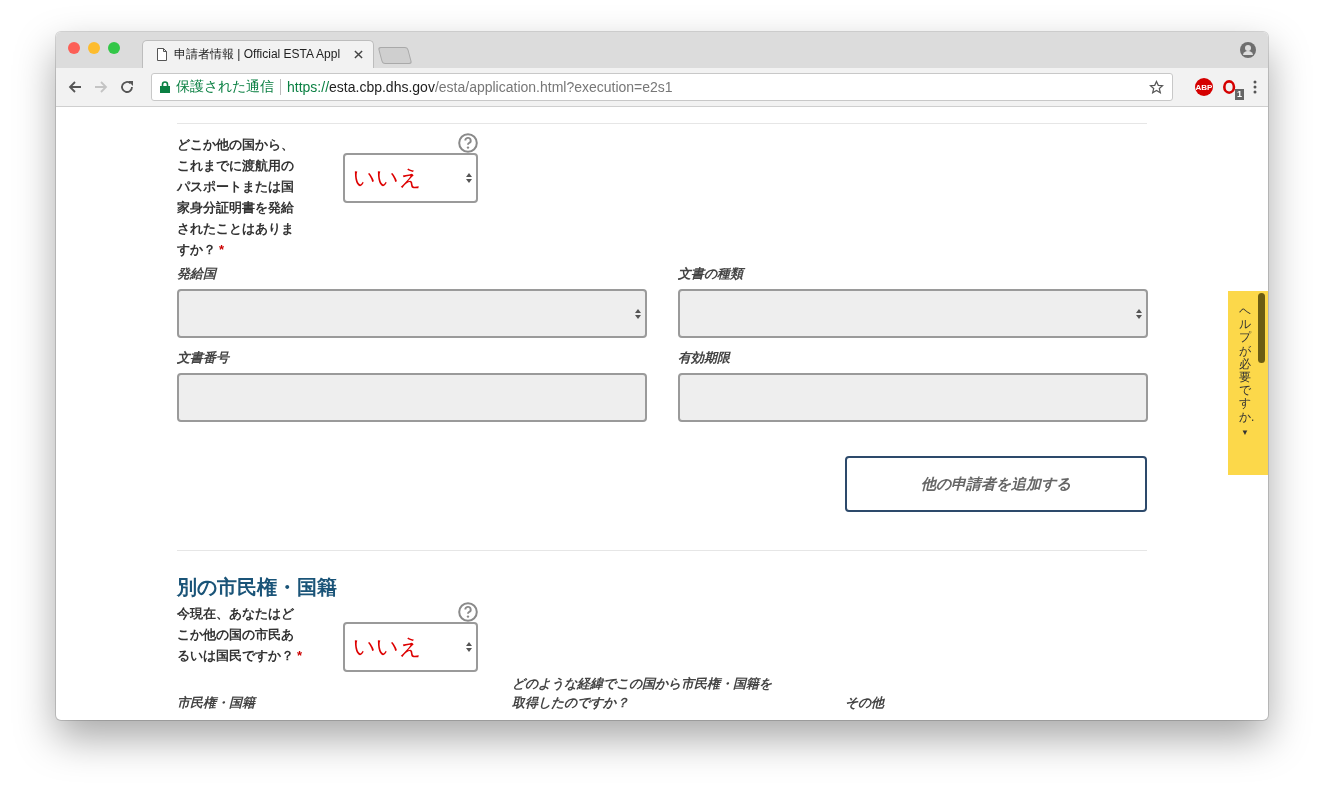 The width and height of the screenshot is (1324, 801). What do you see at coordinates (74, 48) in the screenshot?
I see `close-window-button` at bounding box center [74, 48].